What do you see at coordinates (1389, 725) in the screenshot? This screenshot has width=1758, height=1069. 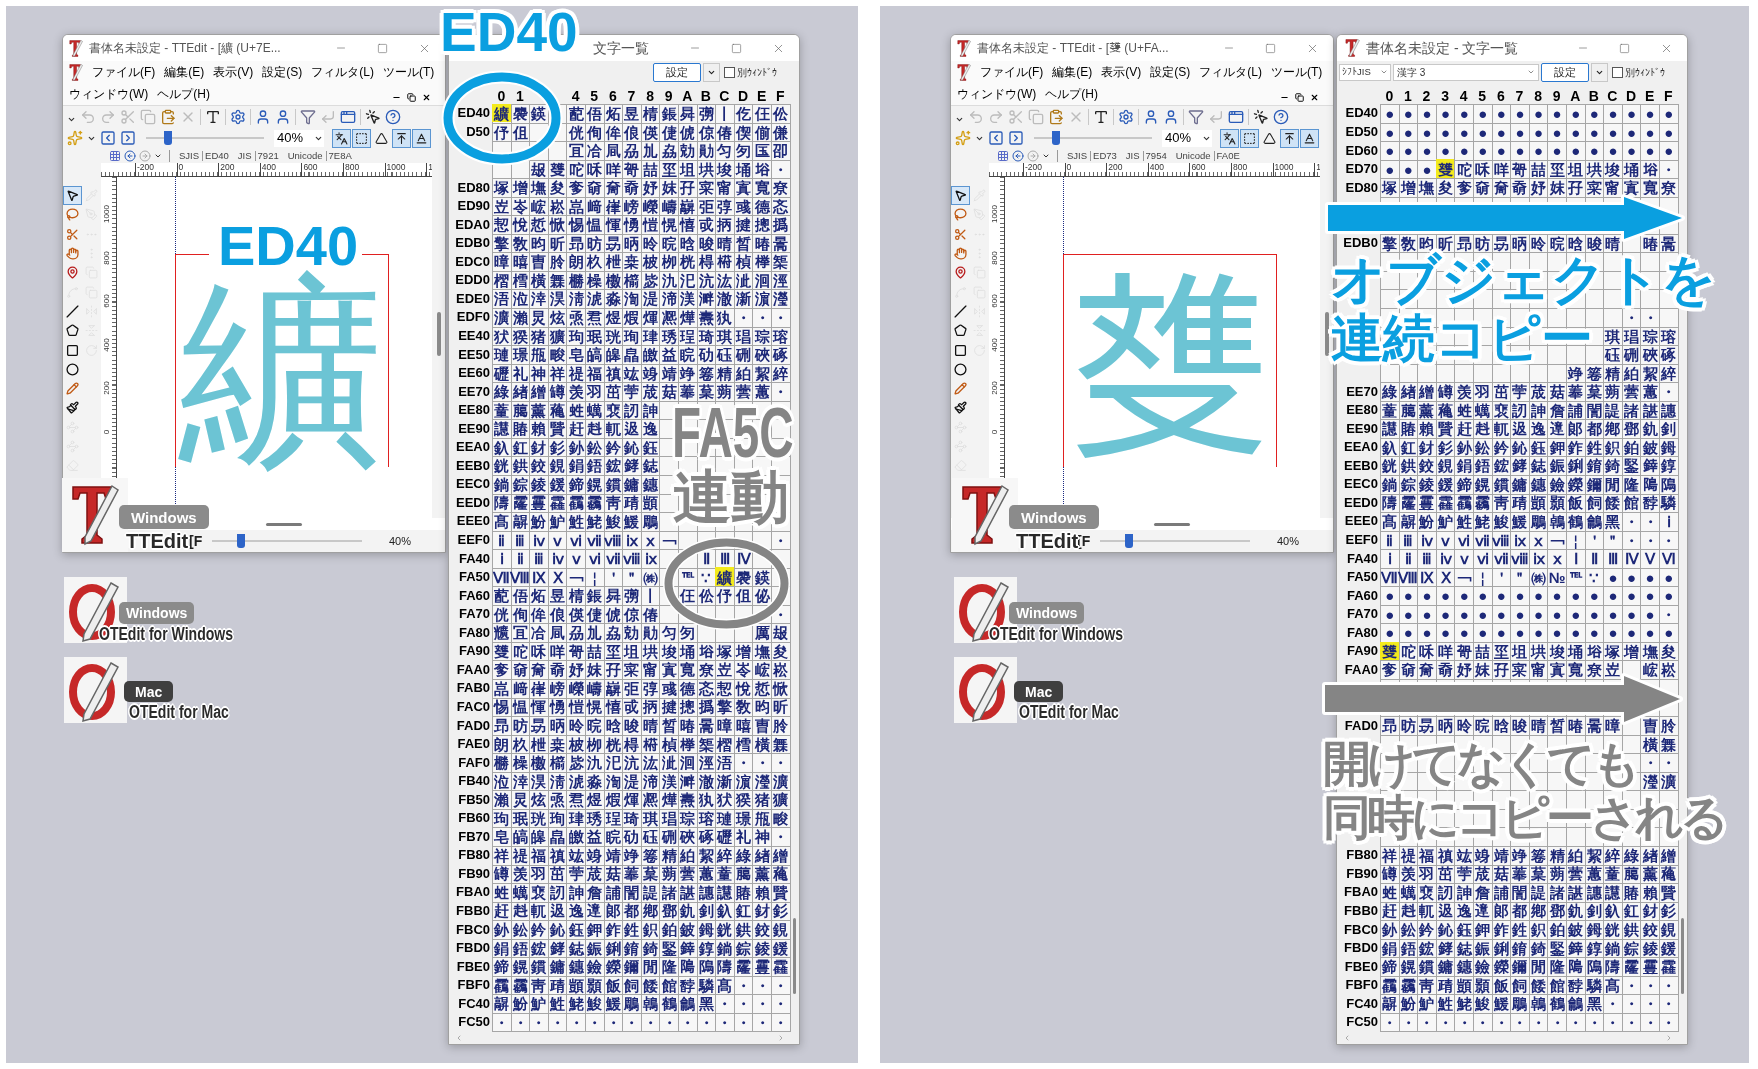 I see `glyph-cell: 昻` at bounding box center [1389, 725].